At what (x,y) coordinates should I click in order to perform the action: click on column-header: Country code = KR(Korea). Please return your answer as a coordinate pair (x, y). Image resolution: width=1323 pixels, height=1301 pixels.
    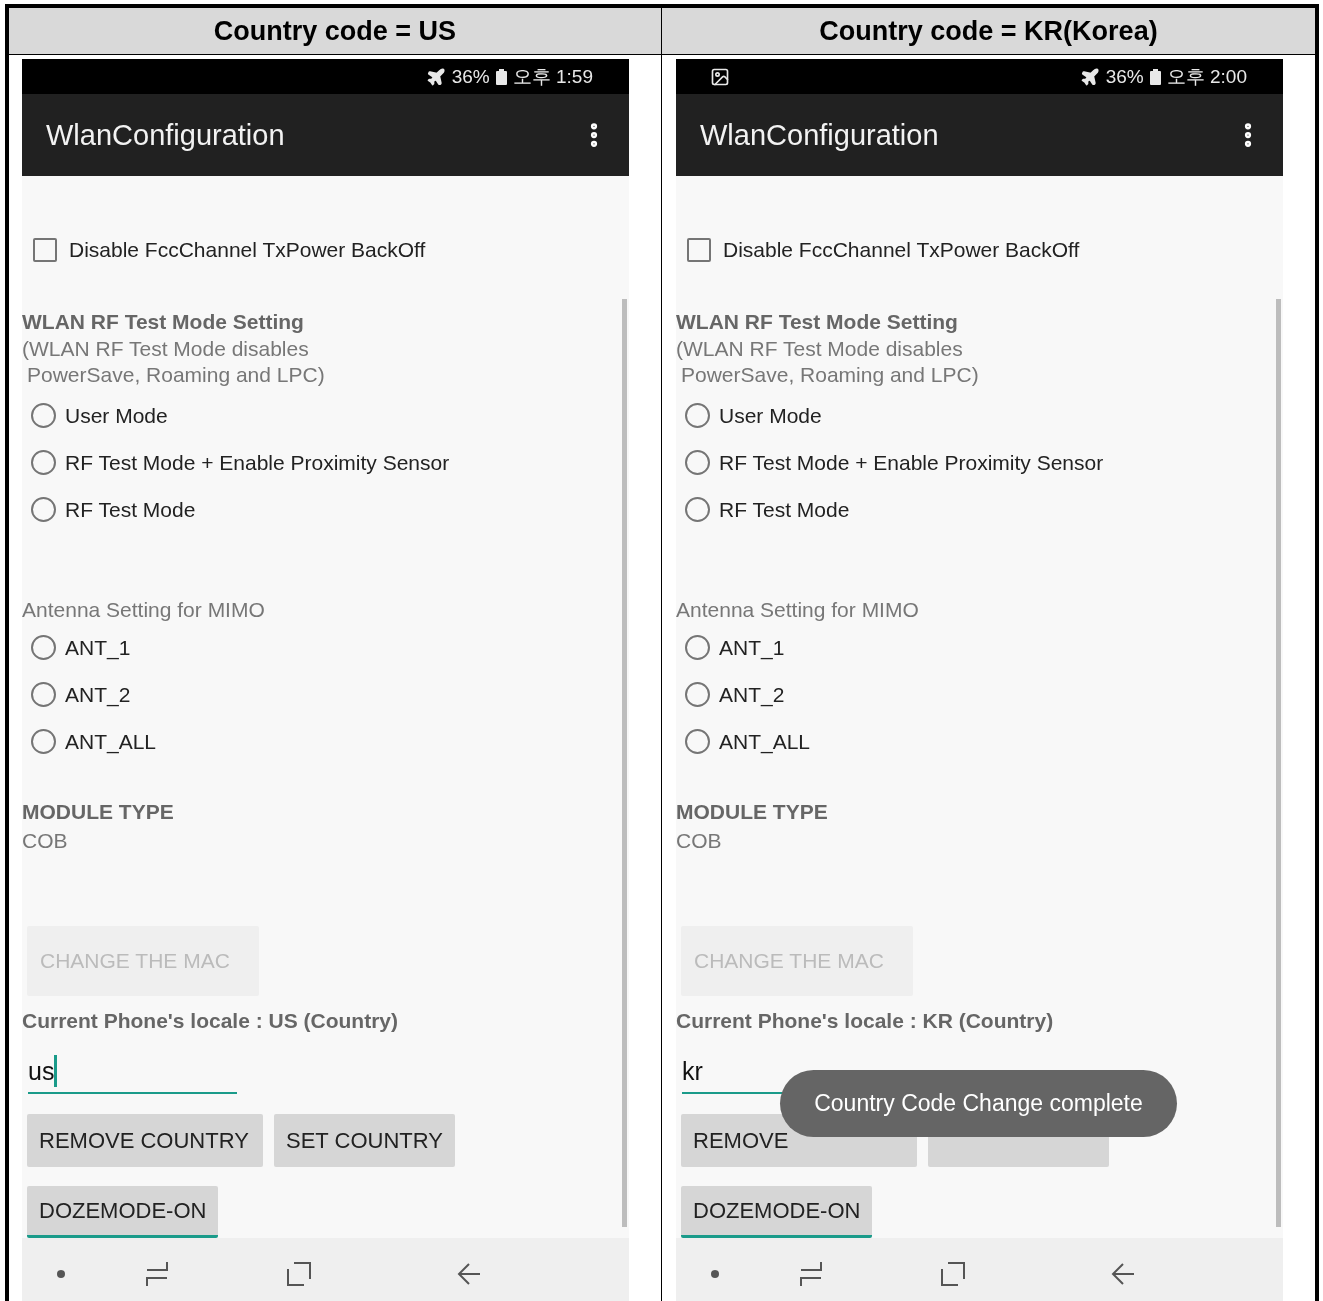
    Looking at the image, I should click on (988, 31).